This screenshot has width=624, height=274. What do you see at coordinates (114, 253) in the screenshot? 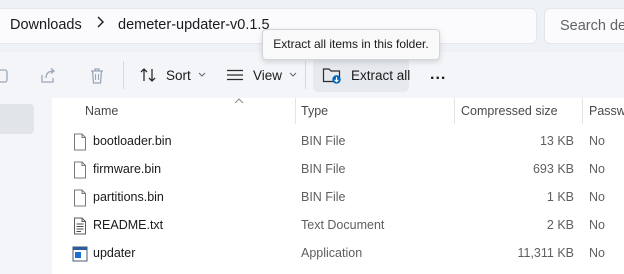
I see `file-name: updater` at bounding box center [114, 253].